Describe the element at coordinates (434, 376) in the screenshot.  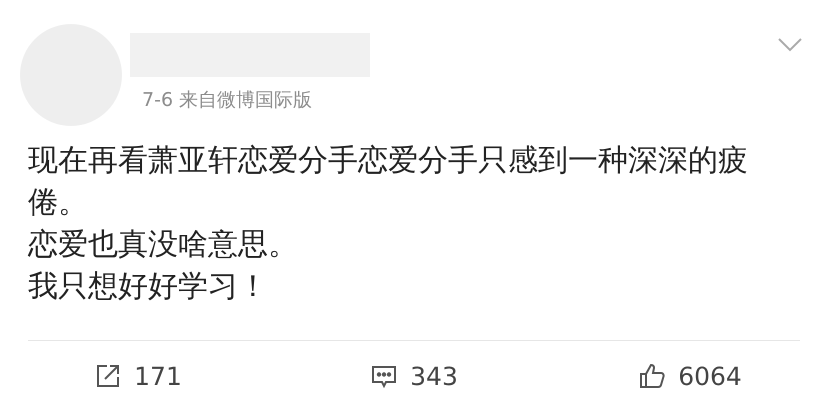
I see `comment-count: 343` at that location.